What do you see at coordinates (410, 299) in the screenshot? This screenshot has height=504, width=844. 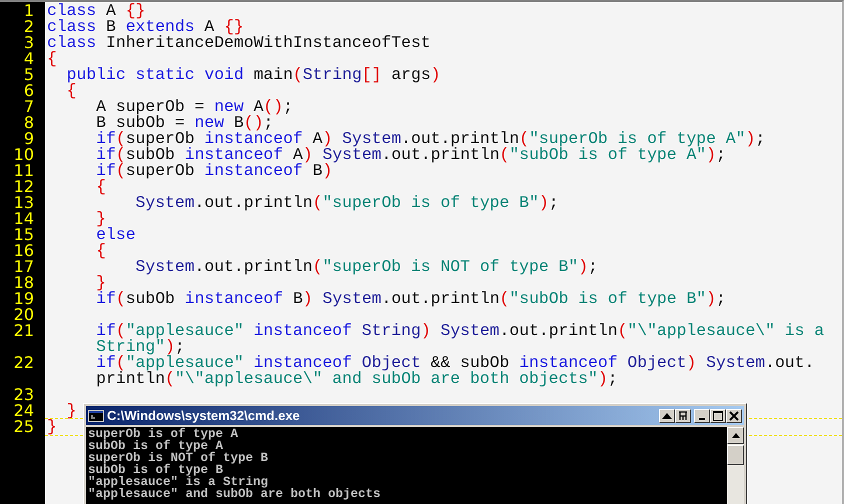 I see `code-line: if(subOb instanceof B) System.out.println("subOb is of type B");` at bounding box center [410, 299].